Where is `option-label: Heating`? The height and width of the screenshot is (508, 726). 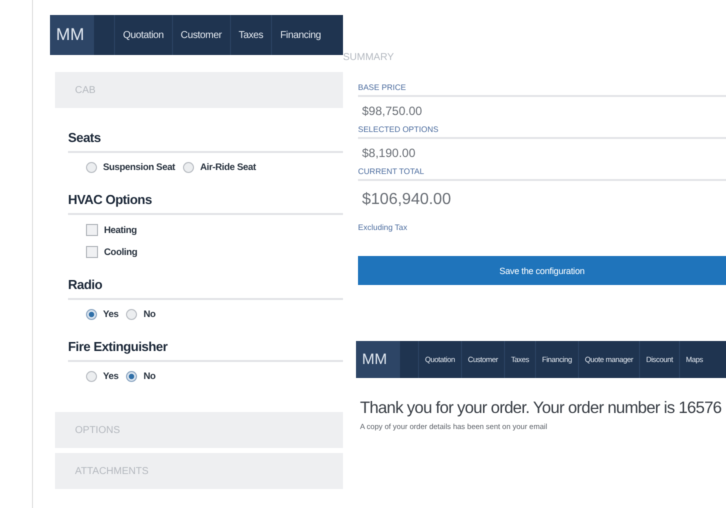 option-label: Heating is located at coordinates (120, 230).